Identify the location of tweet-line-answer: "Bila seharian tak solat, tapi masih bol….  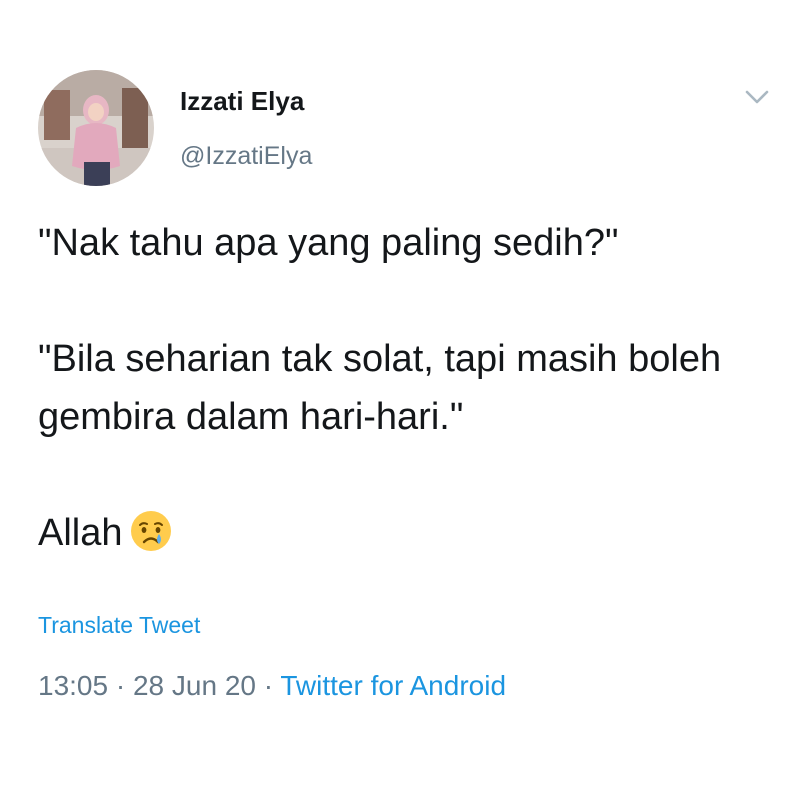
(380, 388).